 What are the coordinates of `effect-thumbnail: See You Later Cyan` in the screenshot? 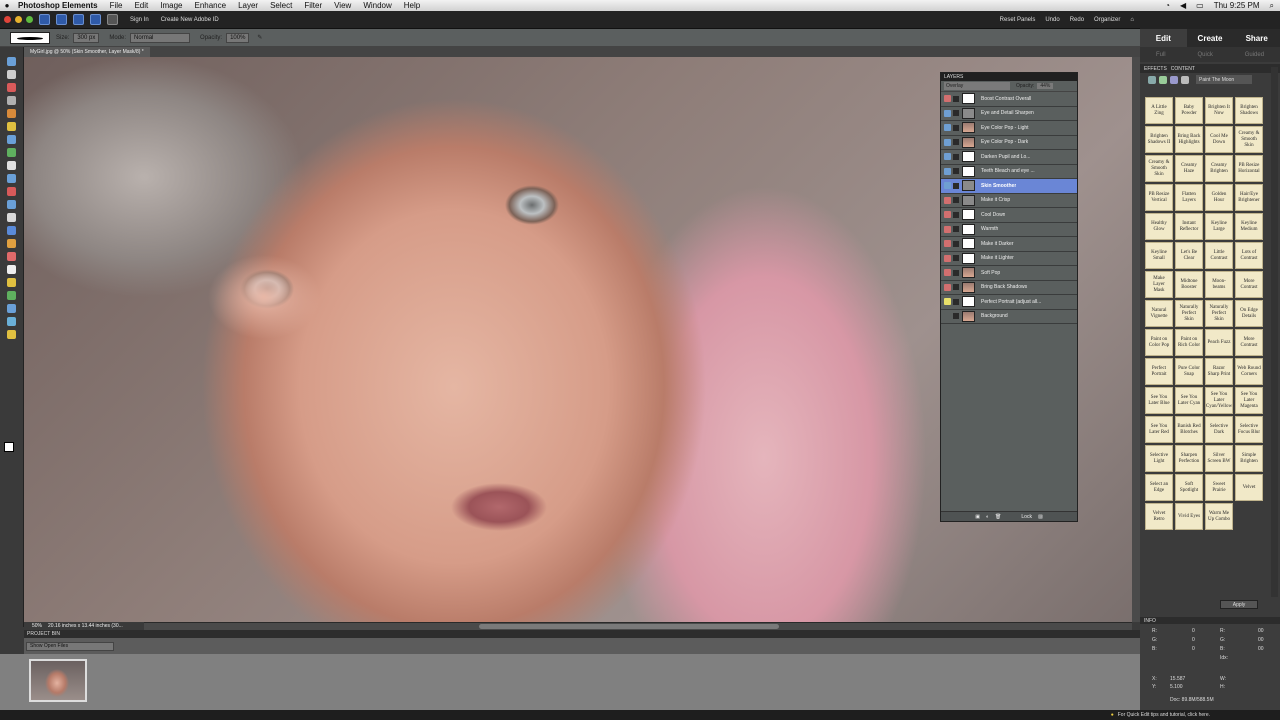 It's located at (1189, 400).